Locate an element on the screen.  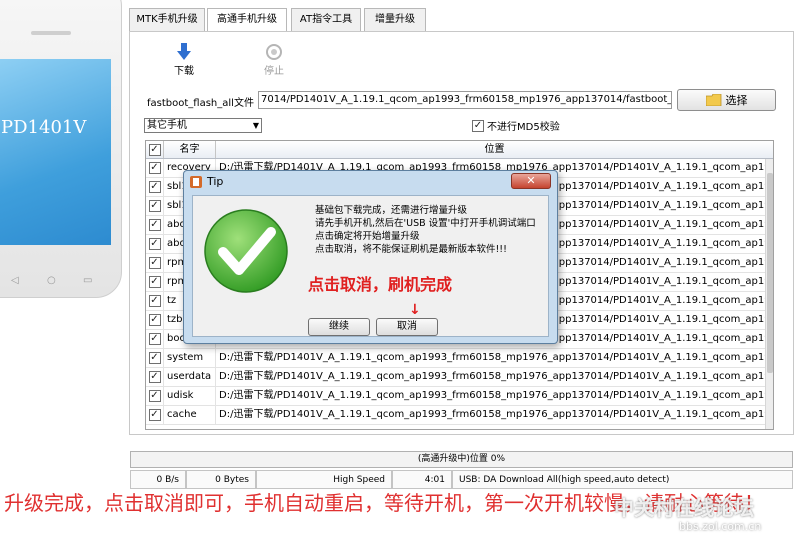
select-file-button: 选择 is located at coordinates (726, 100).